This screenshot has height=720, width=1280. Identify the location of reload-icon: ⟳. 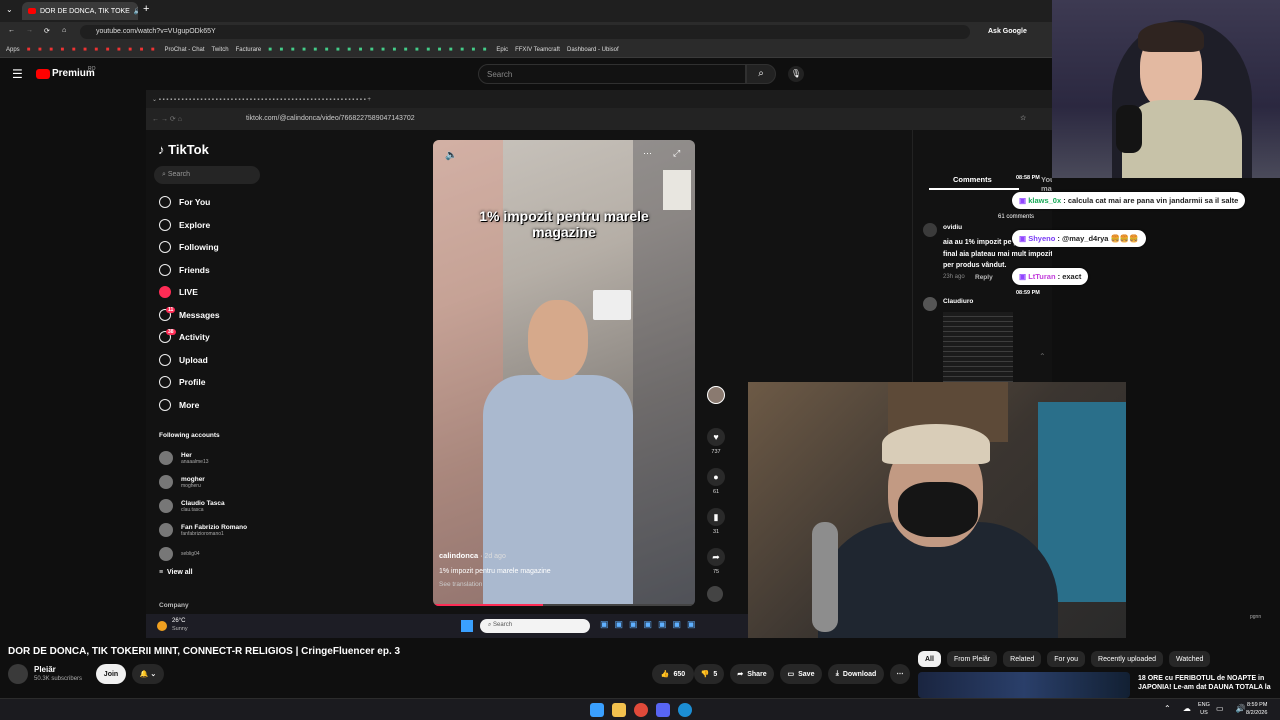
(47, 31).